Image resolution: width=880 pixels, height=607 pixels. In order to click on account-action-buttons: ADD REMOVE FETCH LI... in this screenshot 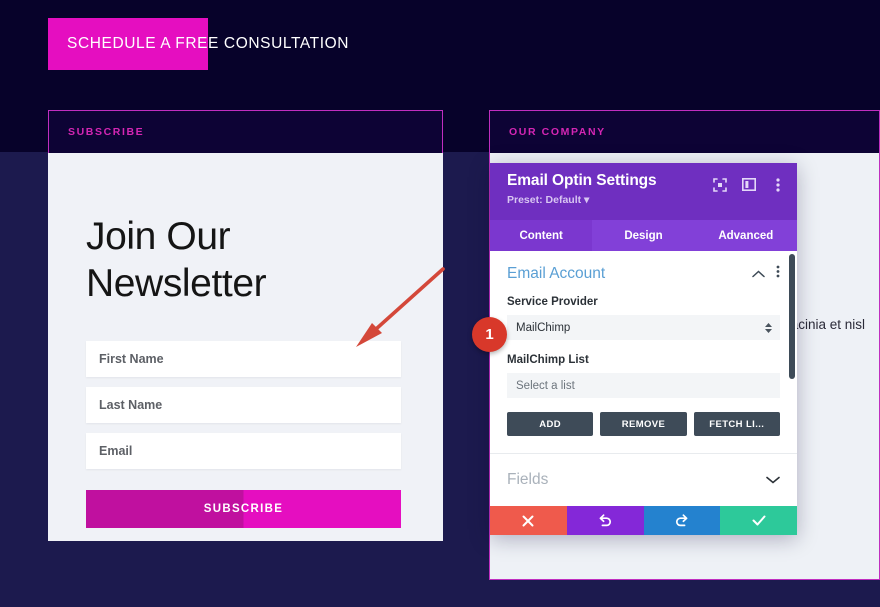, I will do `click(643, 432)`.